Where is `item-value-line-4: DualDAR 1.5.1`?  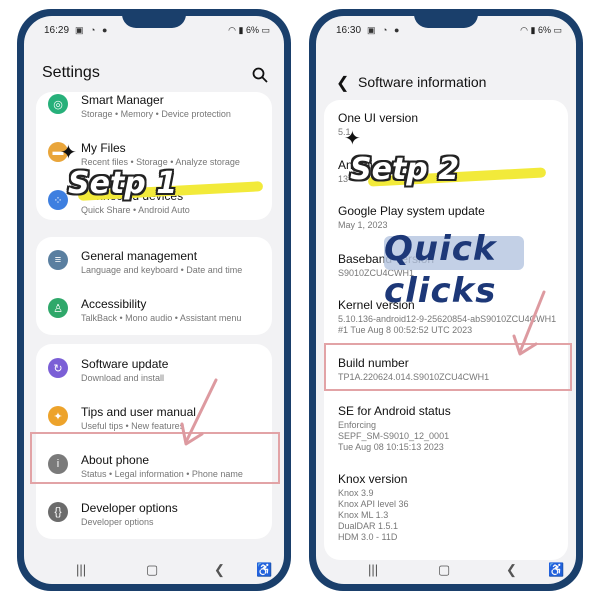 item-value-line-4: DualDAR 1.5.1 is located at coordinates (368, 526).